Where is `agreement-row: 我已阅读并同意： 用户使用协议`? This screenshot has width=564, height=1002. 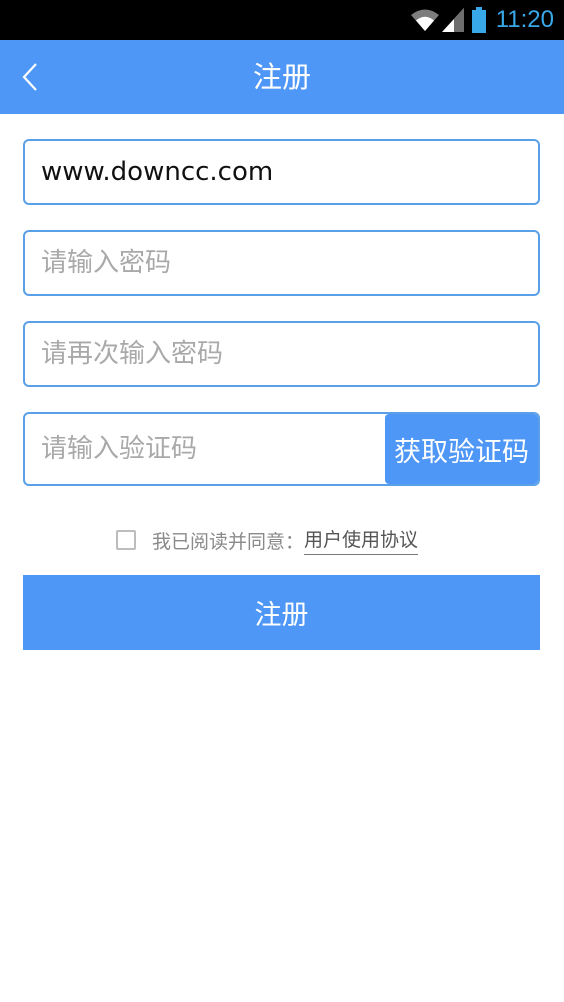
agreement-row: 我已阅读并同意： 用户使用协议 is located at coordinates (267, 540).